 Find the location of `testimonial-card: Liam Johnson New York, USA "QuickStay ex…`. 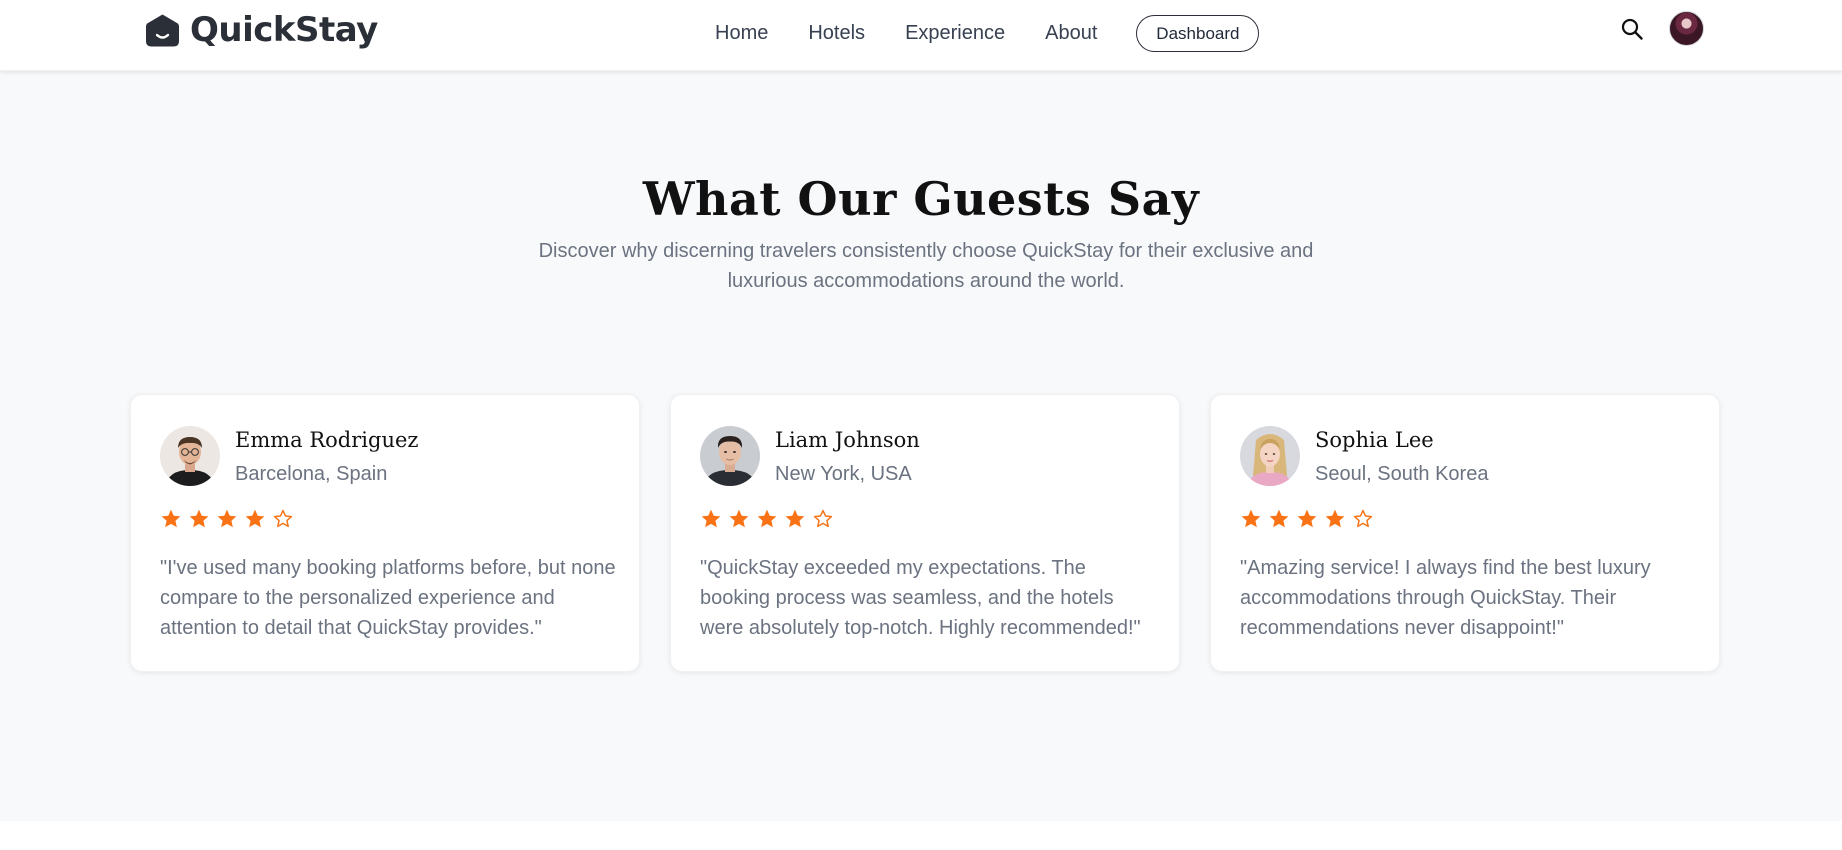

testimonial-card: Liam Johnson New York, USA "QuickStay ex… is located at coordinates (925, 533).